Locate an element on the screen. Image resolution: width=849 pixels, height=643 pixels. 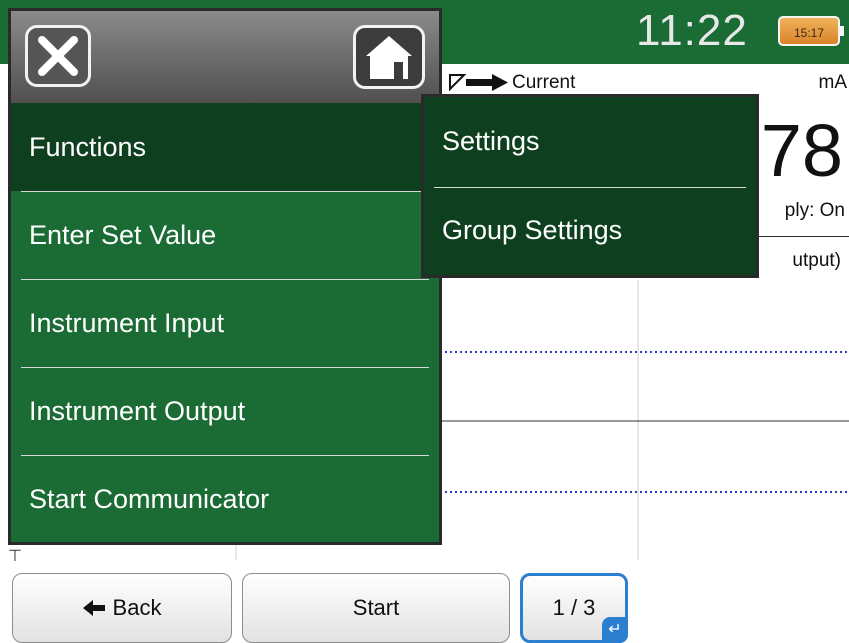
axis-marker: ⊤ is located at coordinates (15, 556).